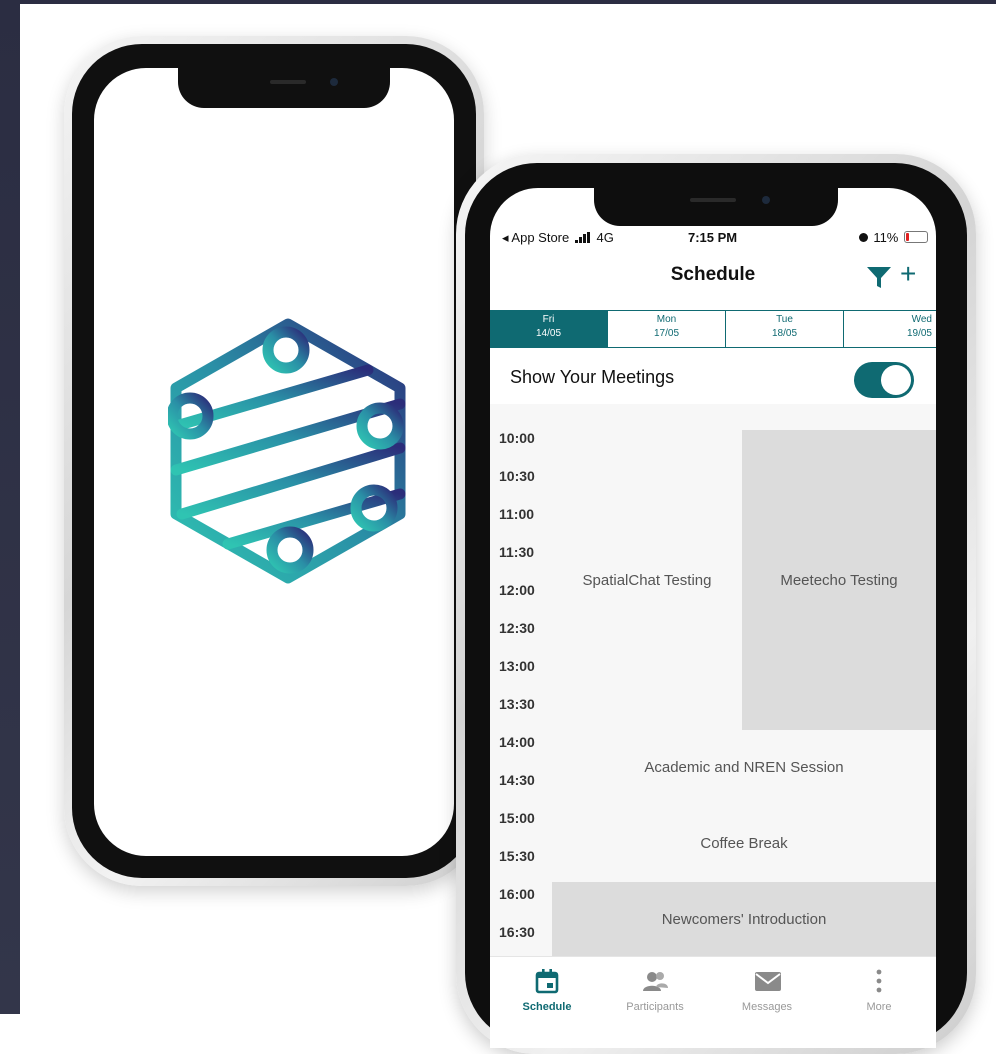  I want to click on back-to-app-store-link: ◂ App Store, so click(535, 237).